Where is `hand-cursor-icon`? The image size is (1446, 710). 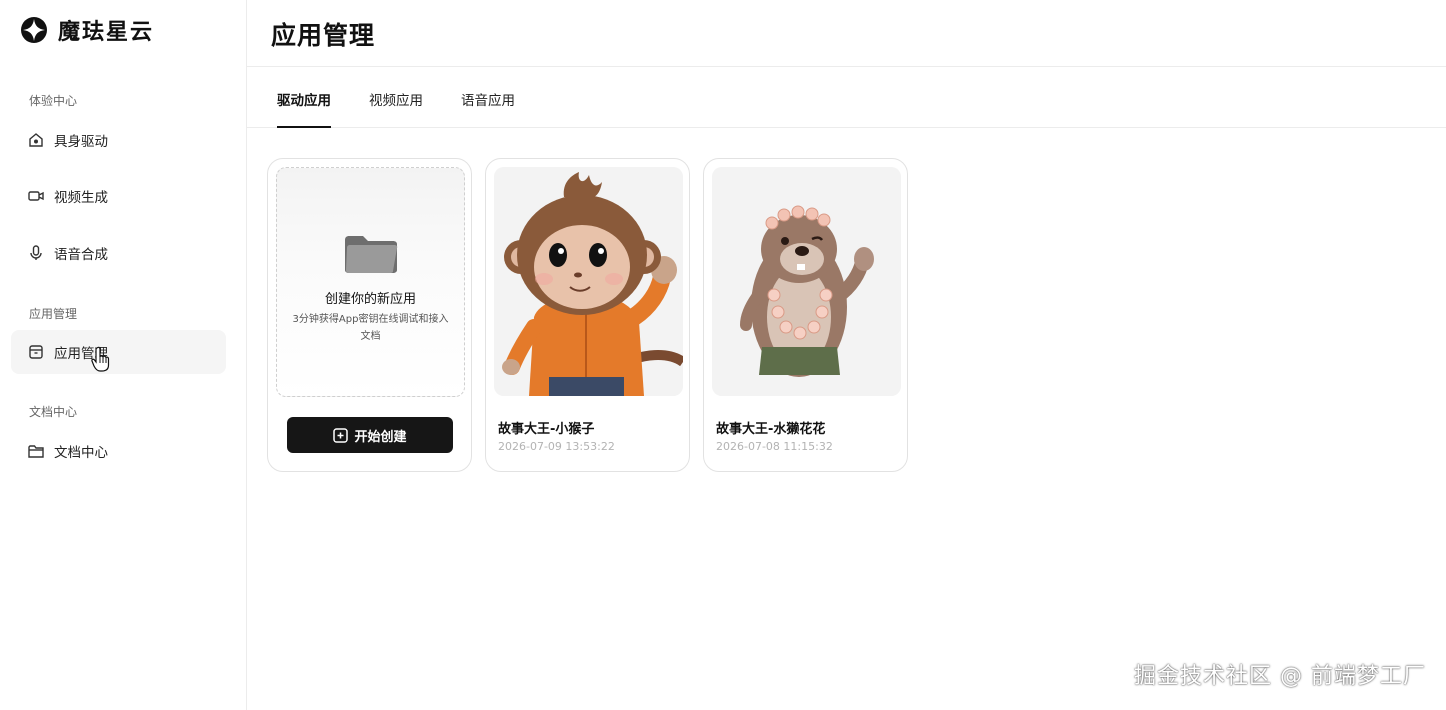
hand-cursor-icon is located at coordinates (100, 359).